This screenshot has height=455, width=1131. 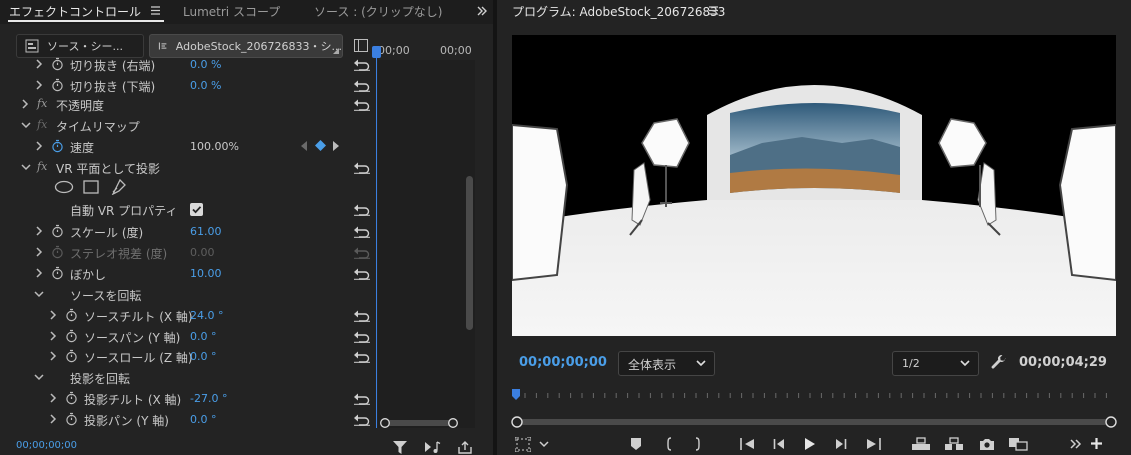 I want to click on next-keyframe-icon, so click(x=336, y=146).